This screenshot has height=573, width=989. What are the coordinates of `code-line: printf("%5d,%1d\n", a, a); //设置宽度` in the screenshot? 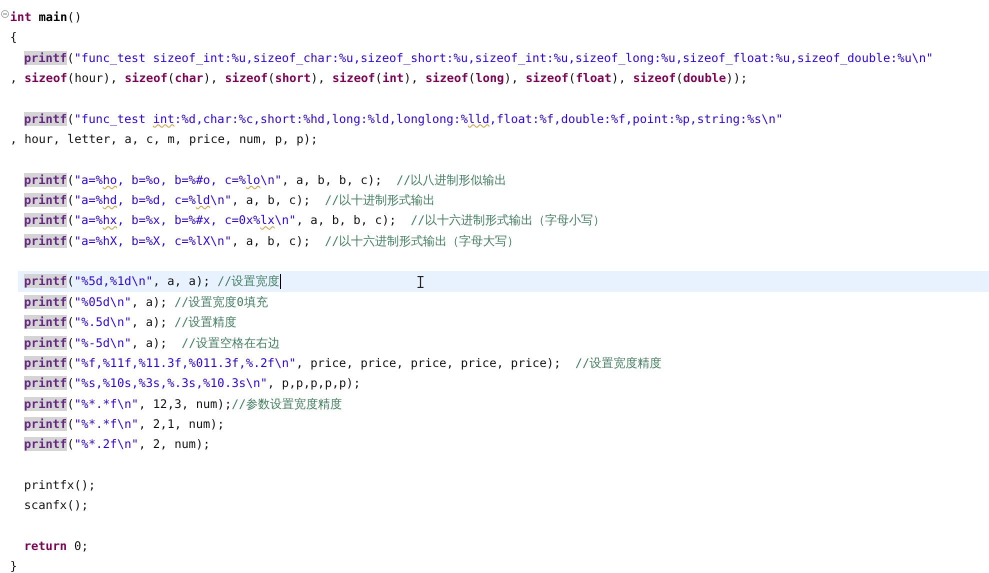 It's located at (151, 281).